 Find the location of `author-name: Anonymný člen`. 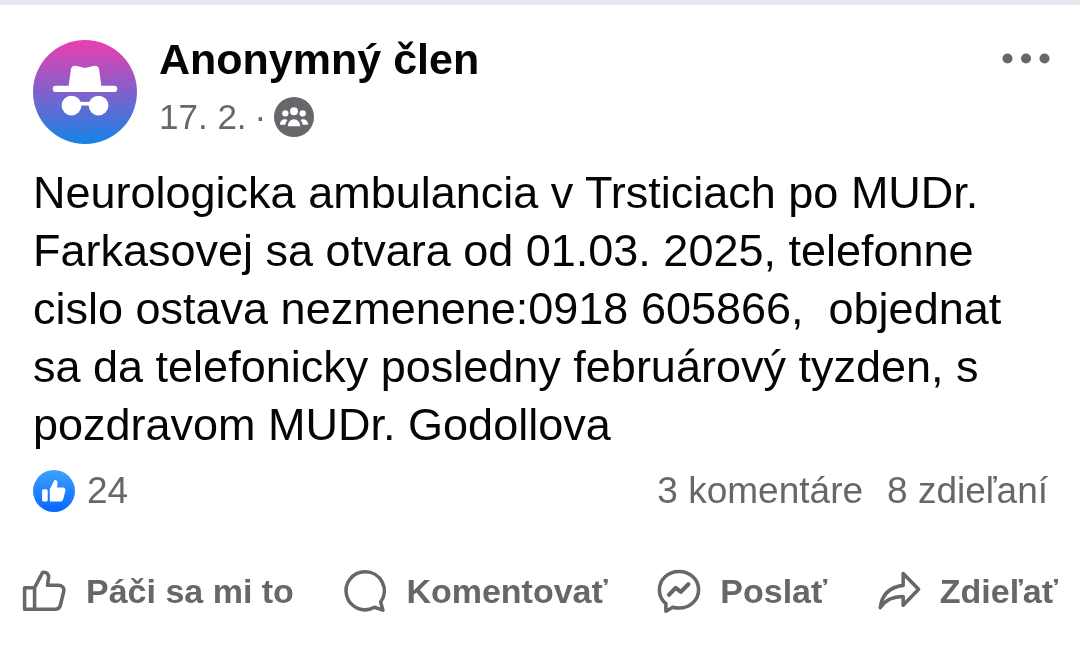

author-name: Anonymný člen is located at coordinates (319, 59).